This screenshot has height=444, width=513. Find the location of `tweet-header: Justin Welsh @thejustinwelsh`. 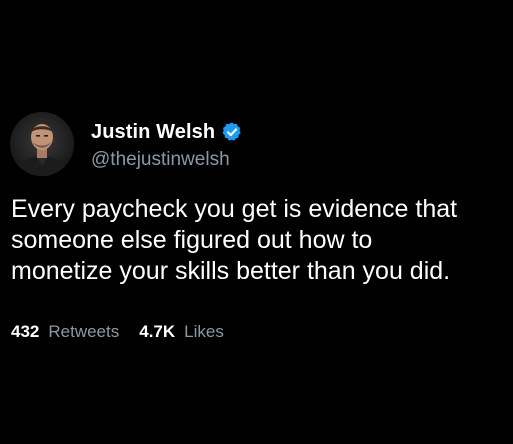

tweet-header: Justin Welsh @thejustinwelsh is located at coordinates (126, 144).